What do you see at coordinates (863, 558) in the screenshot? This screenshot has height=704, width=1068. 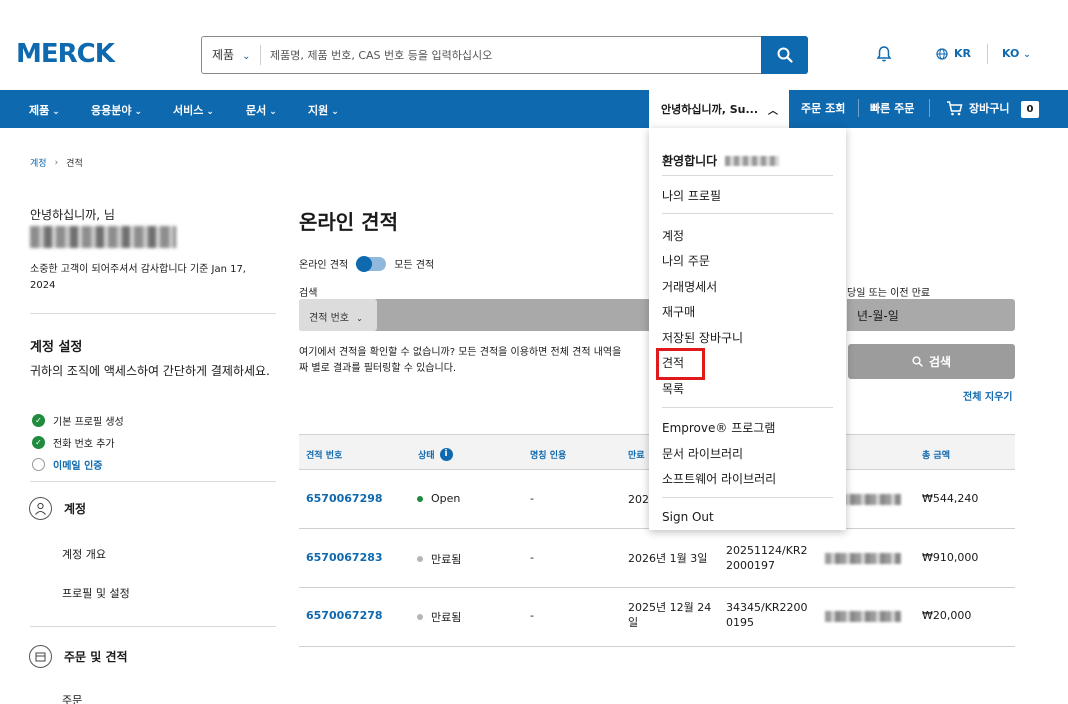 I see `redacted-cell` at bounding box center [863, 558].